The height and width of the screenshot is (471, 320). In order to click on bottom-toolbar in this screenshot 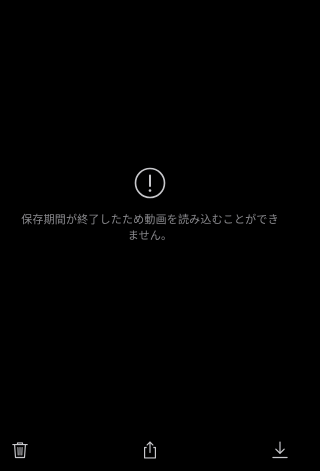, I will do `click(150, 451)`.